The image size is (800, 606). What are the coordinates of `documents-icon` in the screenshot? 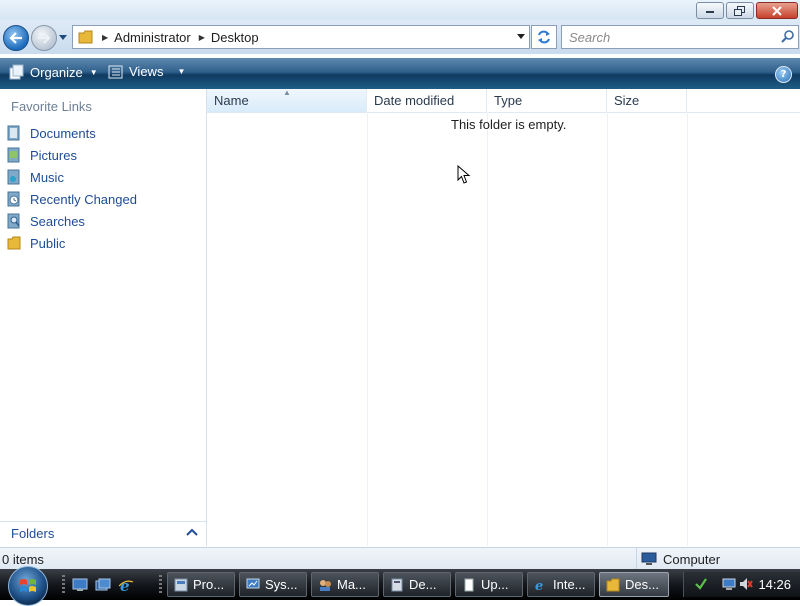 It's located at (14, 133).